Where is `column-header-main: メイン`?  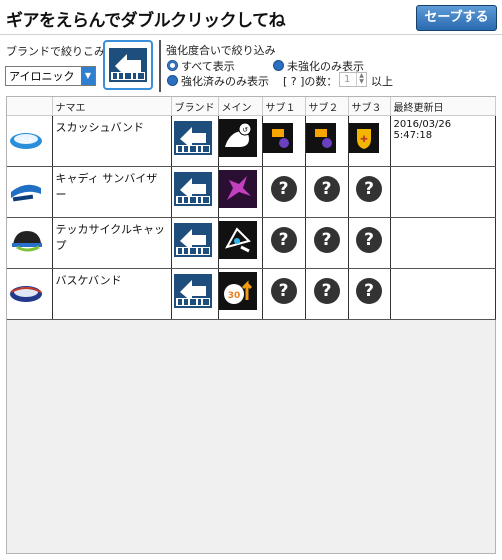
column-header-main: メイン is located at coordinates (240, 106).